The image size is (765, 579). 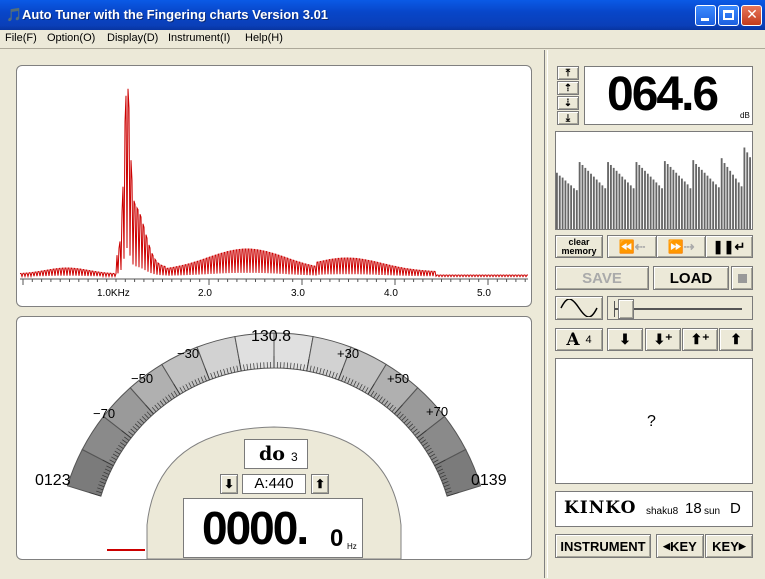 I want to click on pitch-standard-button: A 4, so click(x=579, y=339).